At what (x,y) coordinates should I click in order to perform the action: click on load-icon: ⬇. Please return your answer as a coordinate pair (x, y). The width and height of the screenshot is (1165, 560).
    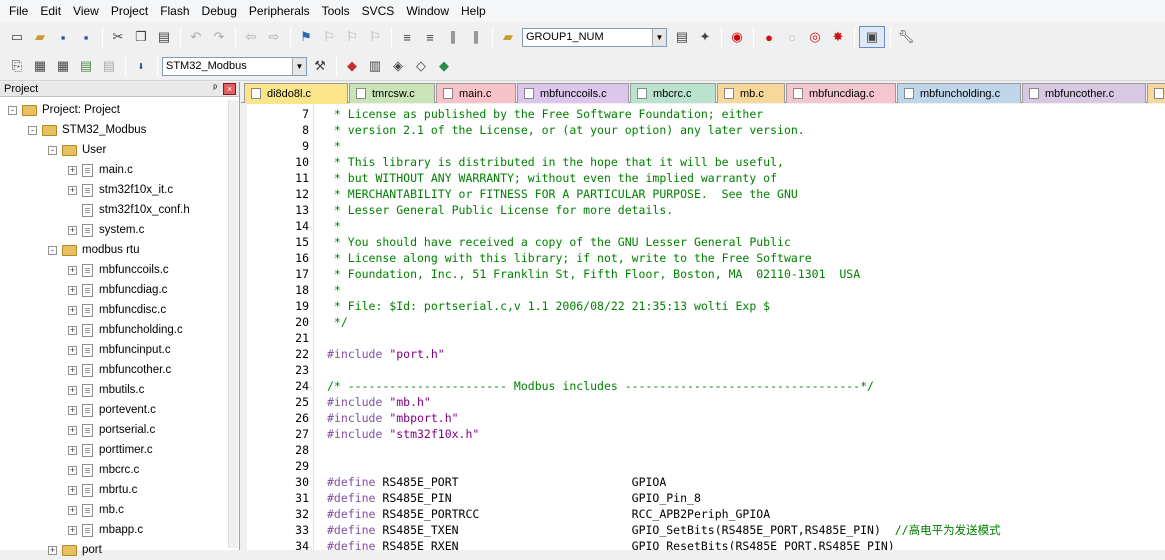
    Looking at the image, I should click on (141, 66).